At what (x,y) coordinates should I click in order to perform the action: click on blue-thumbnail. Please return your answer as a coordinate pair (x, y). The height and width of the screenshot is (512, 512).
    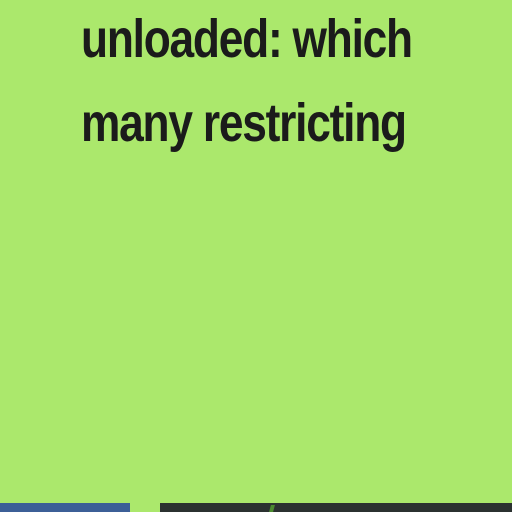
    Looking at the image, I should click on (65, 507).